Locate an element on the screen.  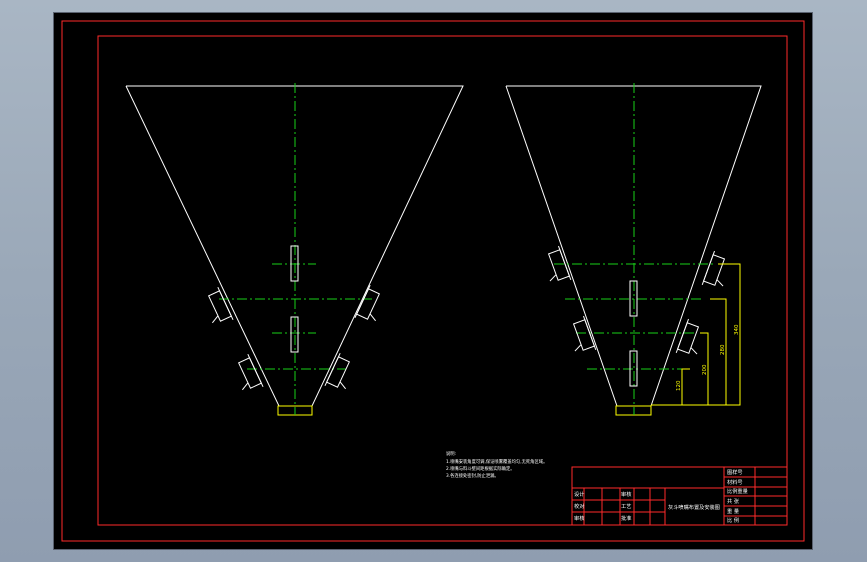
tb-check-3: 批准 is located at coordinates (626, 518).